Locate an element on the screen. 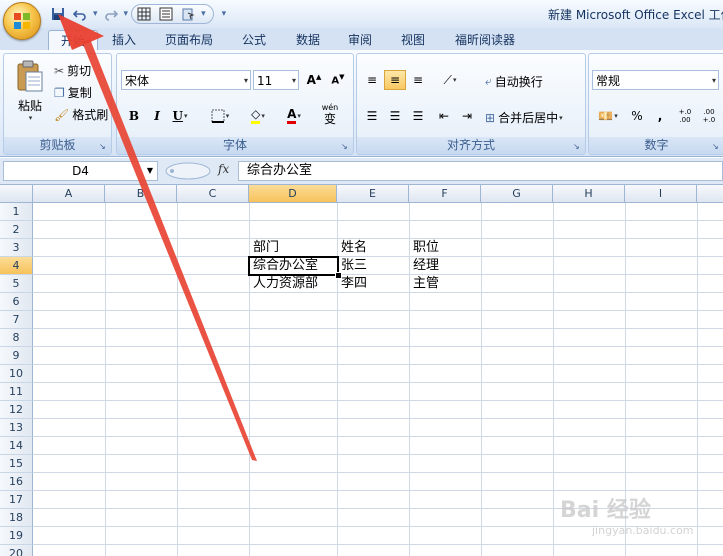  clipboard-launcher-icon: ↘ is located at coordinates (103, 146).